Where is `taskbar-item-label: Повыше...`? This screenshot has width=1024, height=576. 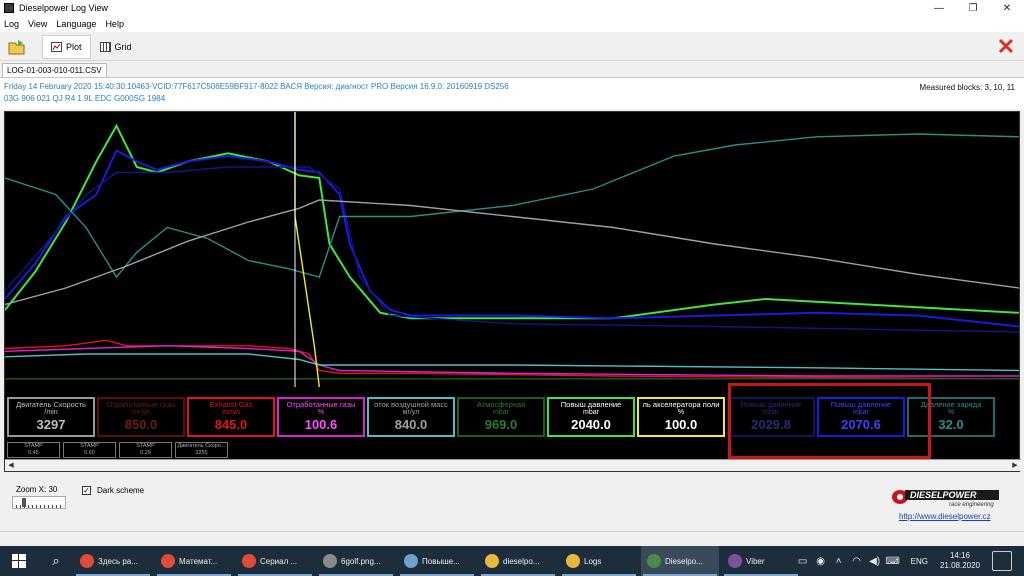
taskbar-item-label: Повыше... is located at coordinates (441, 561).